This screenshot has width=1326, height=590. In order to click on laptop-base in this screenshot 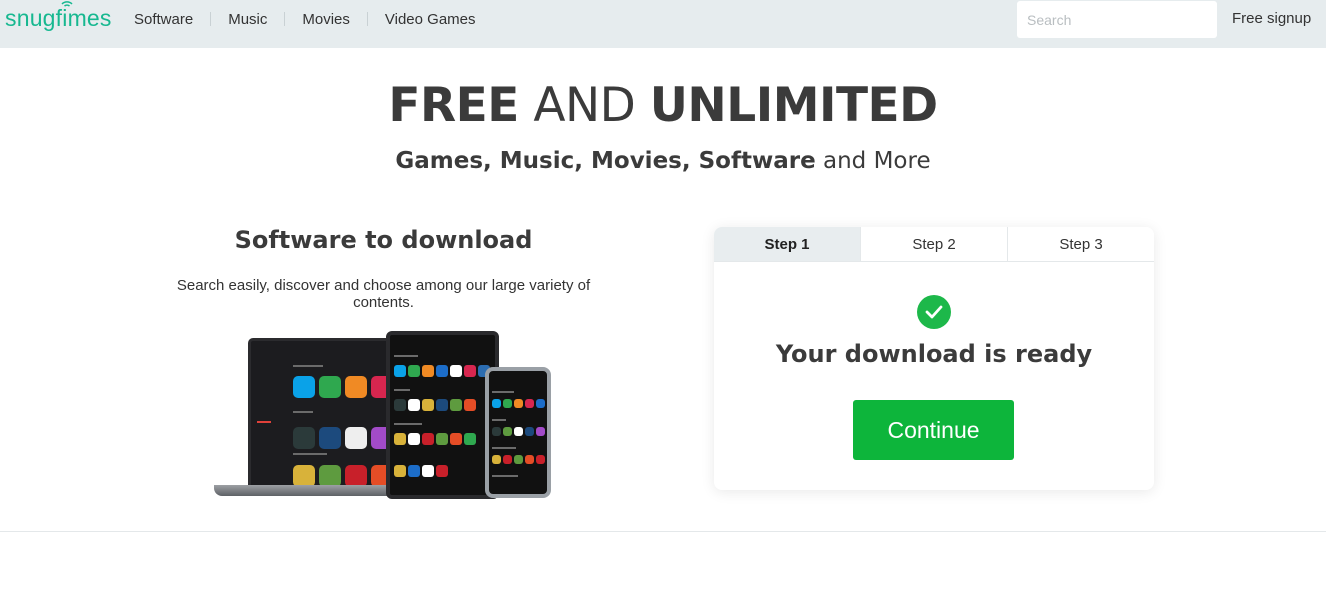, I will do `click(314, 490)`.